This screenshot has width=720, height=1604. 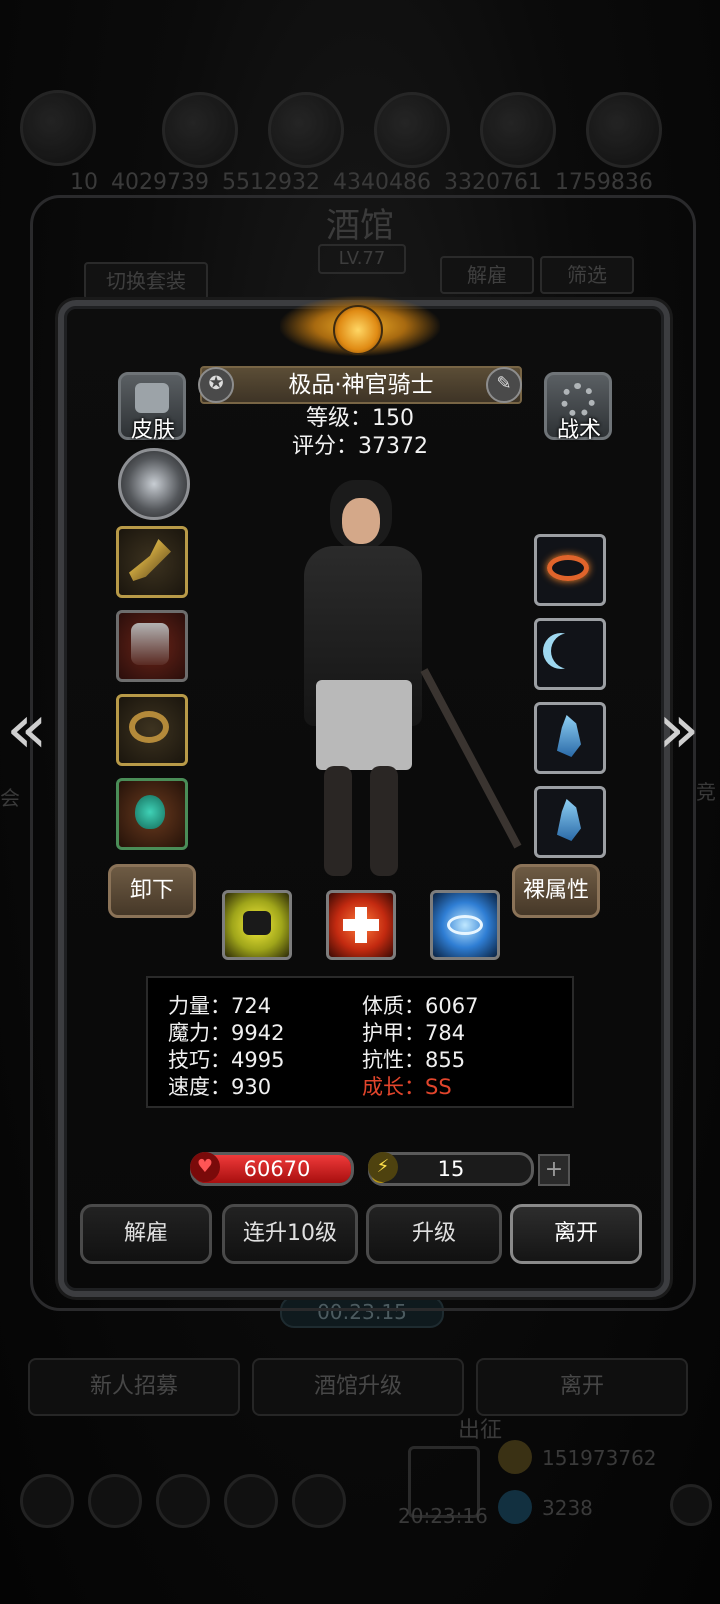 I want to click on skin-label: 皮肤, so click(x=152, y=430).